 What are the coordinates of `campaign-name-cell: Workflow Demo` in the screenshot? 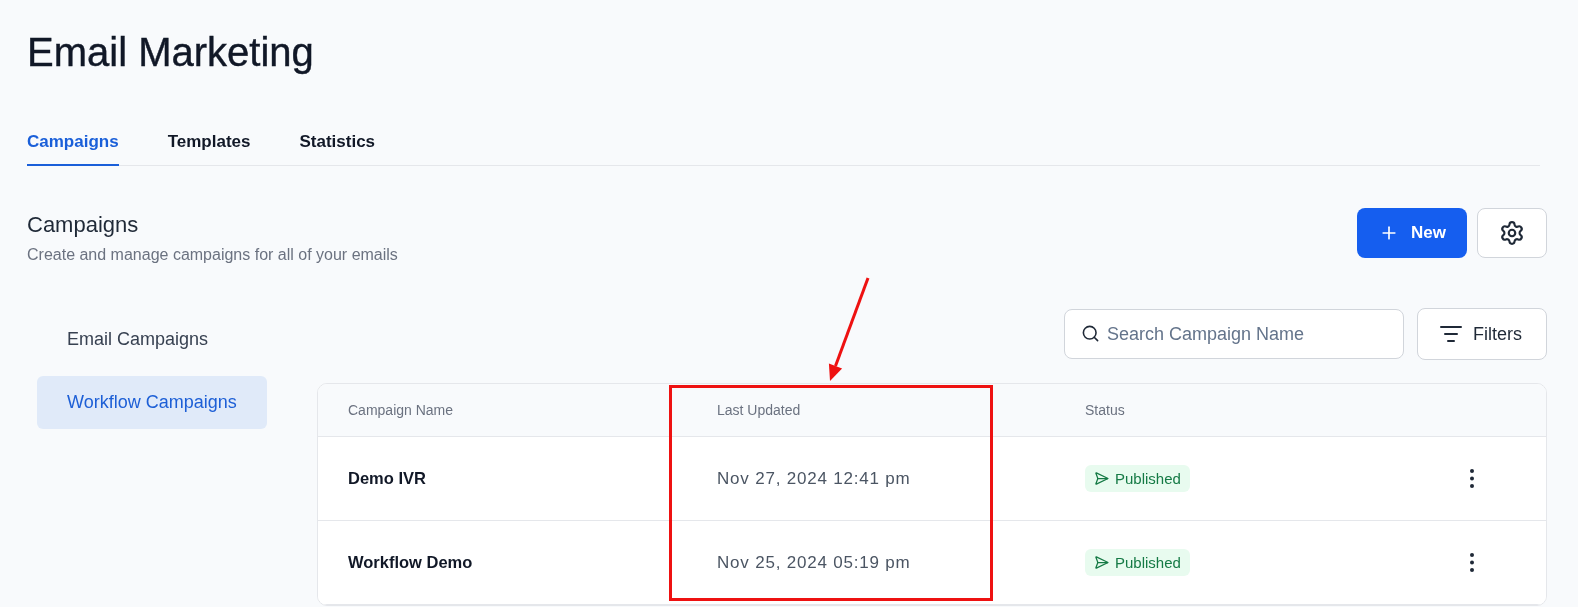 It's located at (410, 562).